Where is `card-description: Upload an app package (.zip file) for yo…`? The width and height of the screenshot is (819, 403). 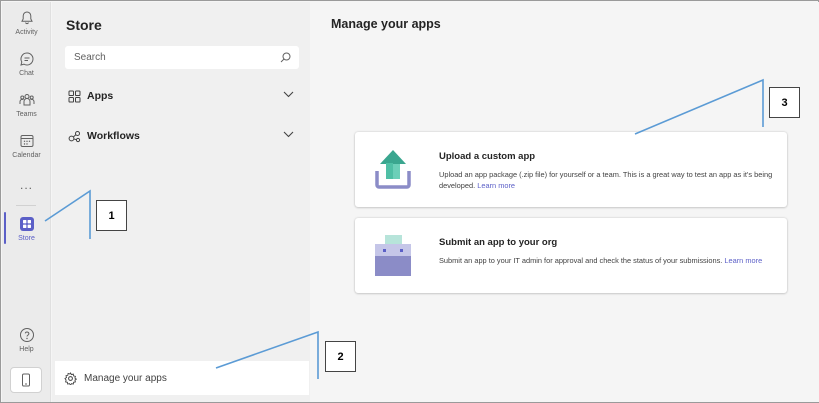 card-description: Upload an app package (.zip file) for yo… is located at coordinates (607, 180).